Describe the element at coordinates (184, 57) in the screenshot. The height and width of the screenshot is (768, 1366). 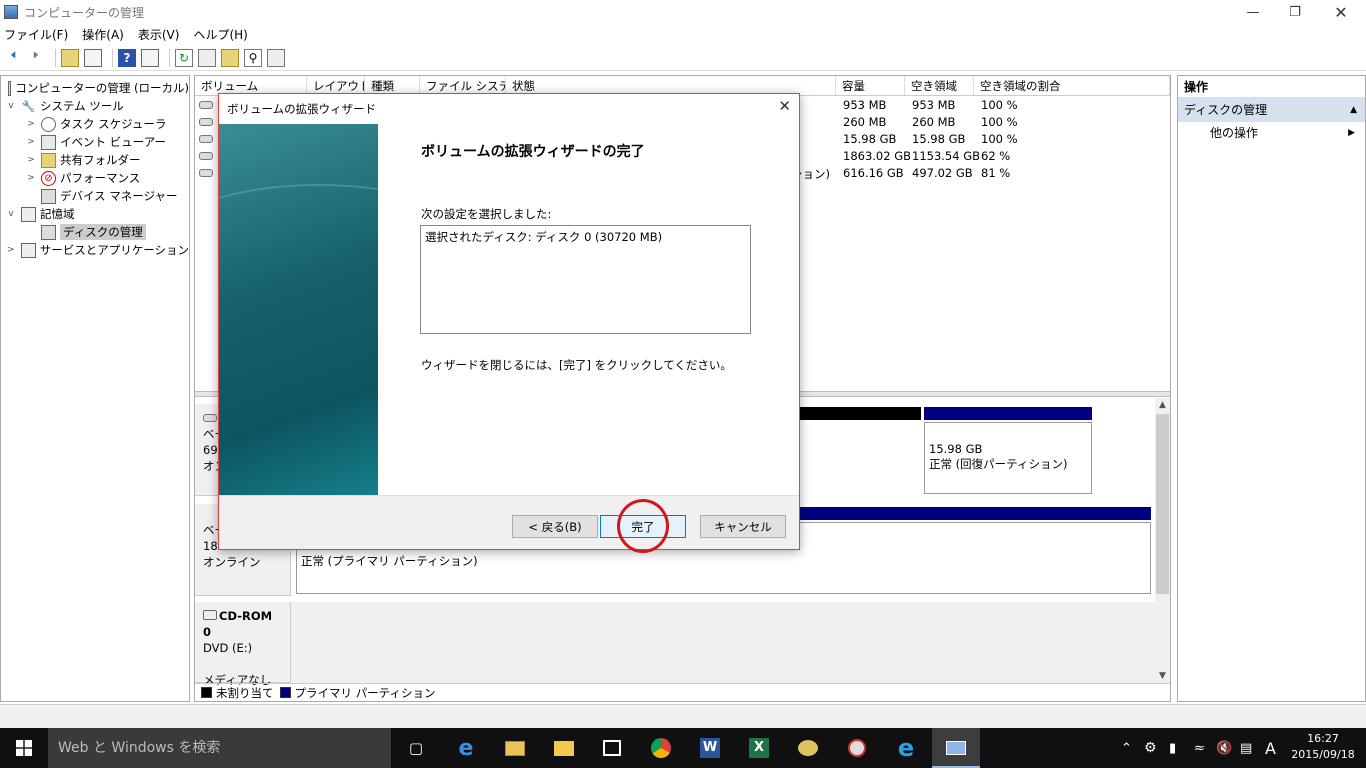
I see `refresh-icon: ↻` at that location.